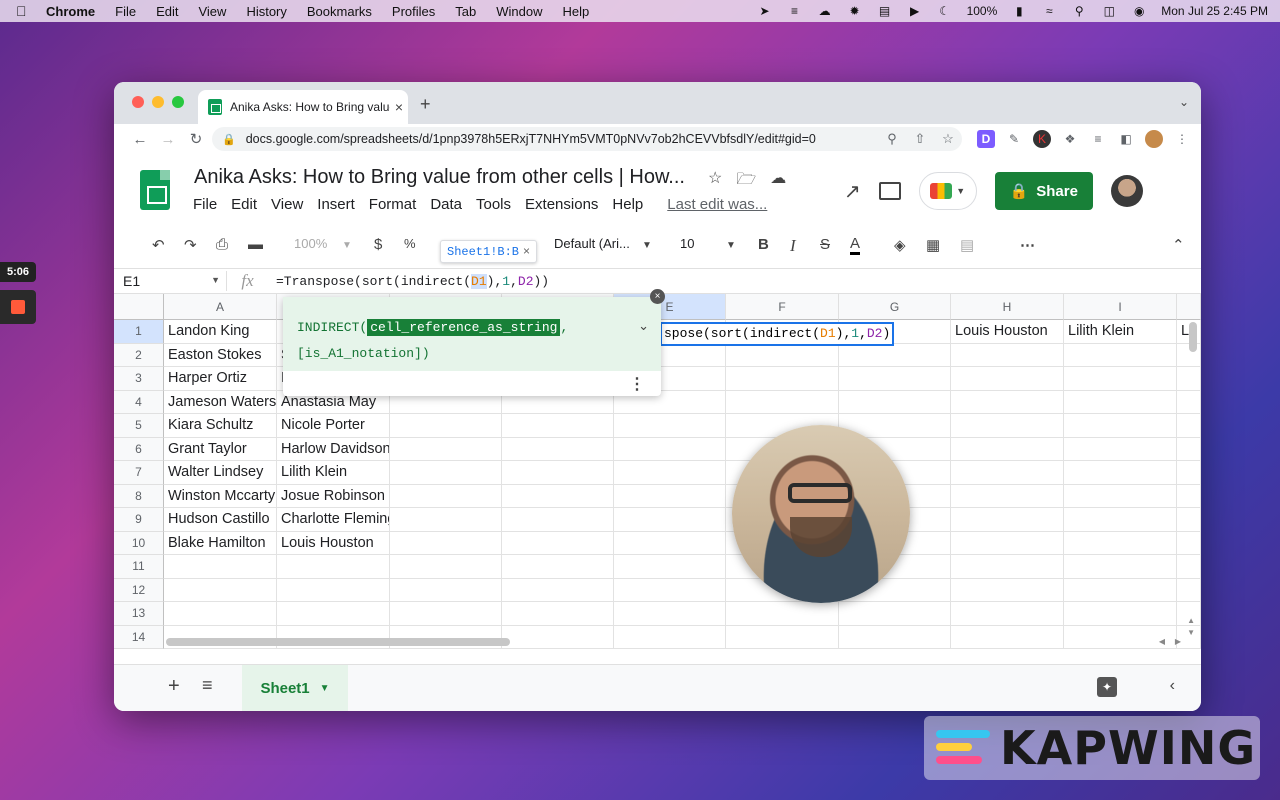 This screenshot has height=800, width=1280. Describe the element at coordinates (220, 543) in the screenshot. I see `grid-cell: Blake Hamilton` at that location.